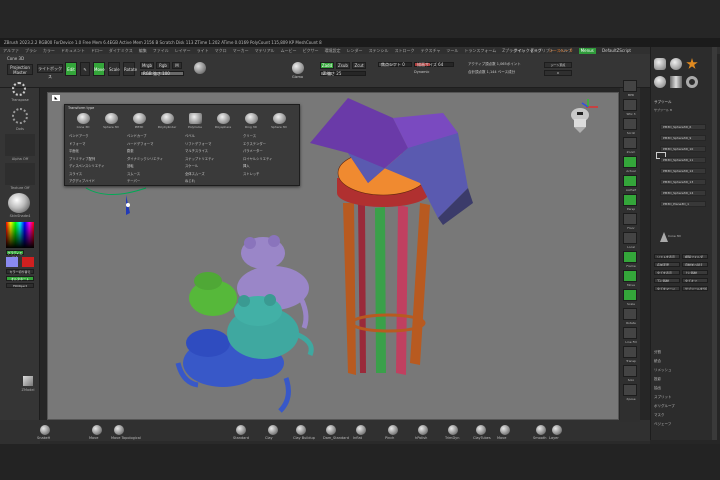 Image resolution: width=720 pixels, height=480 pixels. Describe the element at coordinates (405, 50) in the screenshot. I see `menu-item: ストローク` at that location.